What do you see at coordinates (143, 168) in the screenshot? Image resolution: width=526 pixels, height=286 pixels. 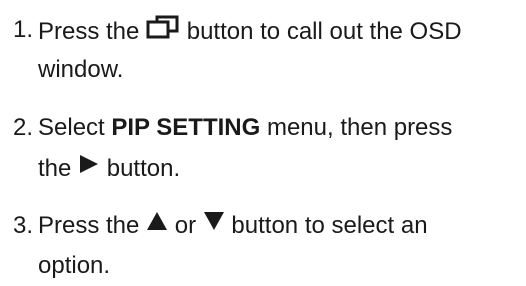 I see `step-text: button.` at bounding box center [143, 168].